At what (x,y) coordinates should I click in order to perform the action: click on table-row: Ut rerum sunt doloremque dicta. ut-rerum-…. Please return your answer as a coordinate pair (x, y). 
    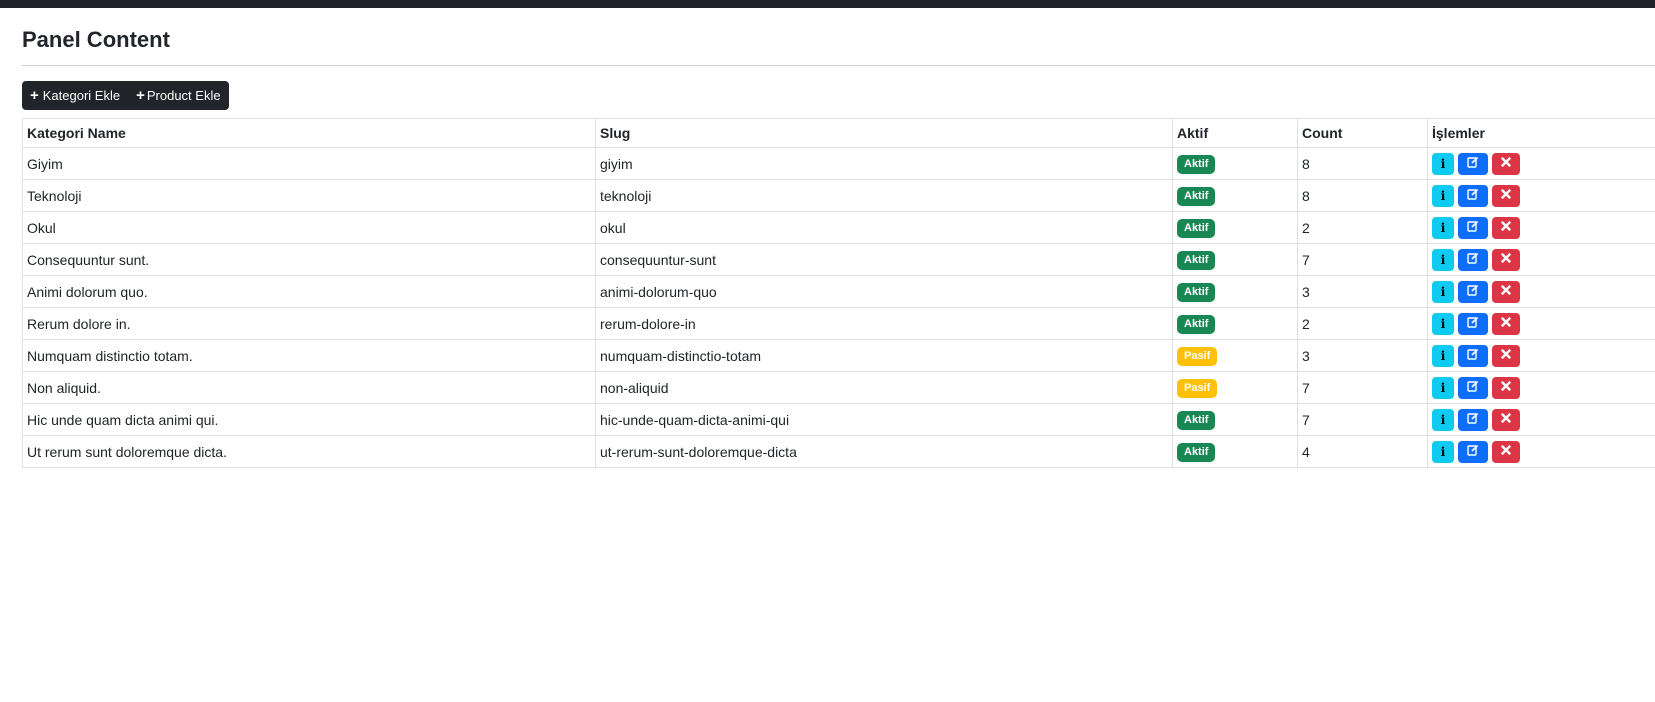
    Looking at the image, I should click on (838, 451).